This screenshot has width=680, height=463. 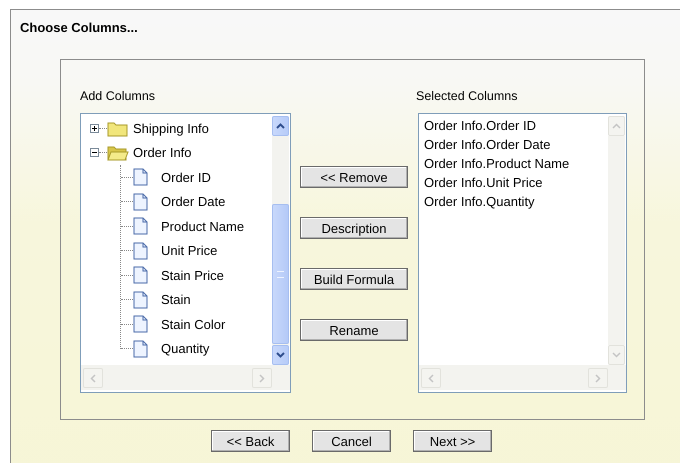 I want to click on nav-button: Cancel, so click(x=351, y=441).